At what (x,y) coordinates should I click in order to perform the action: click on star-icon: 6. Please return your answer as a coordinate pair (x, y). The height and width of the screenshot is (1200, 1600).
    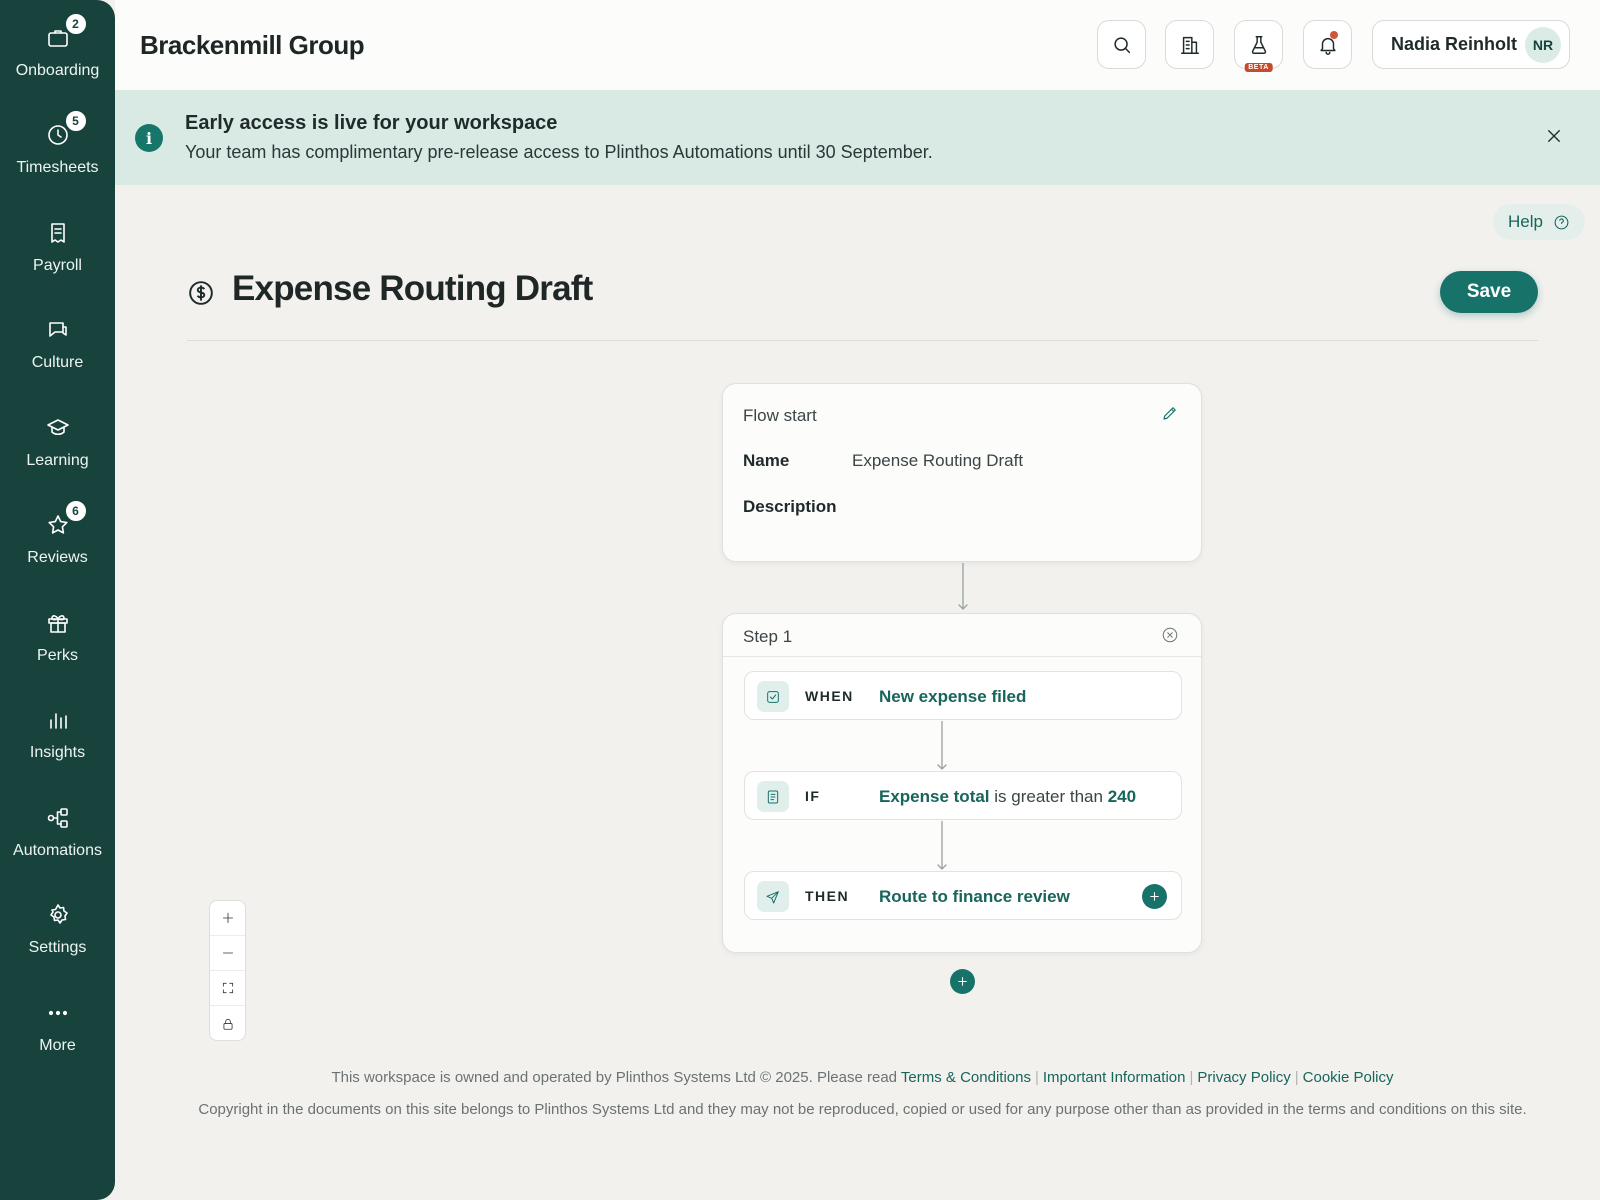
    Looking at the image, I should click on (66, 519).